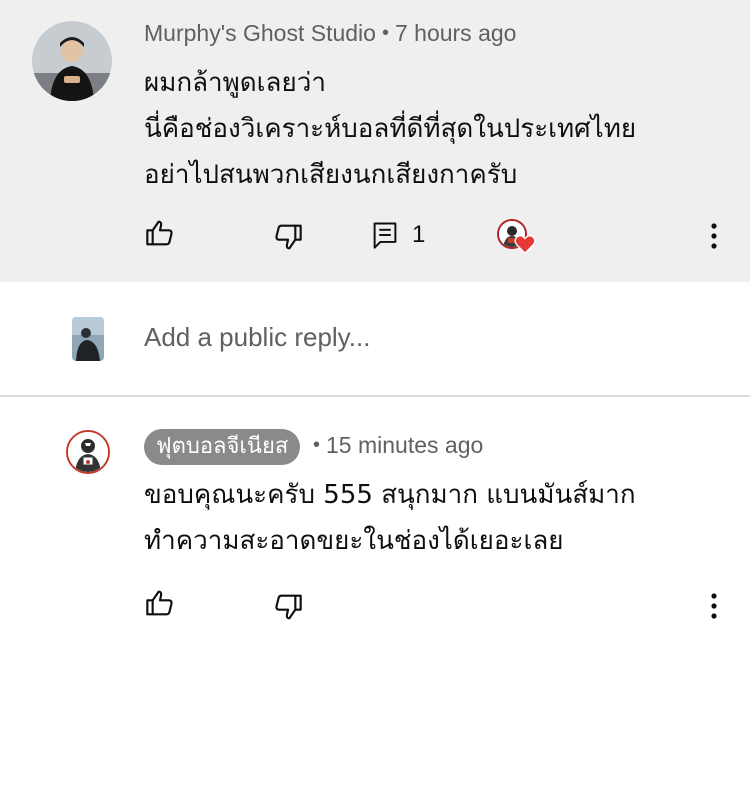 The image size is (750, 805). Describe the element at coordinates (331, 175) in the screenshot. I see `comment-line: อย่าไปสนพวกเสียงนกเสียงกาครับ` at that location.